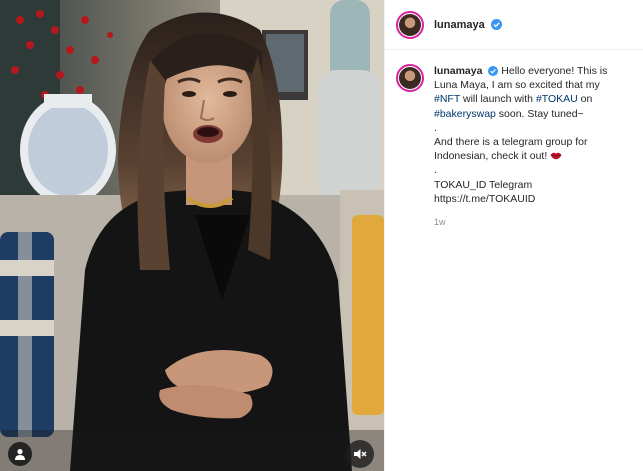  Describe the element at coordinates (465, 114) in the screenshot. I see `hashtag-bakeryswap-link: #bakeryswap` at that location.